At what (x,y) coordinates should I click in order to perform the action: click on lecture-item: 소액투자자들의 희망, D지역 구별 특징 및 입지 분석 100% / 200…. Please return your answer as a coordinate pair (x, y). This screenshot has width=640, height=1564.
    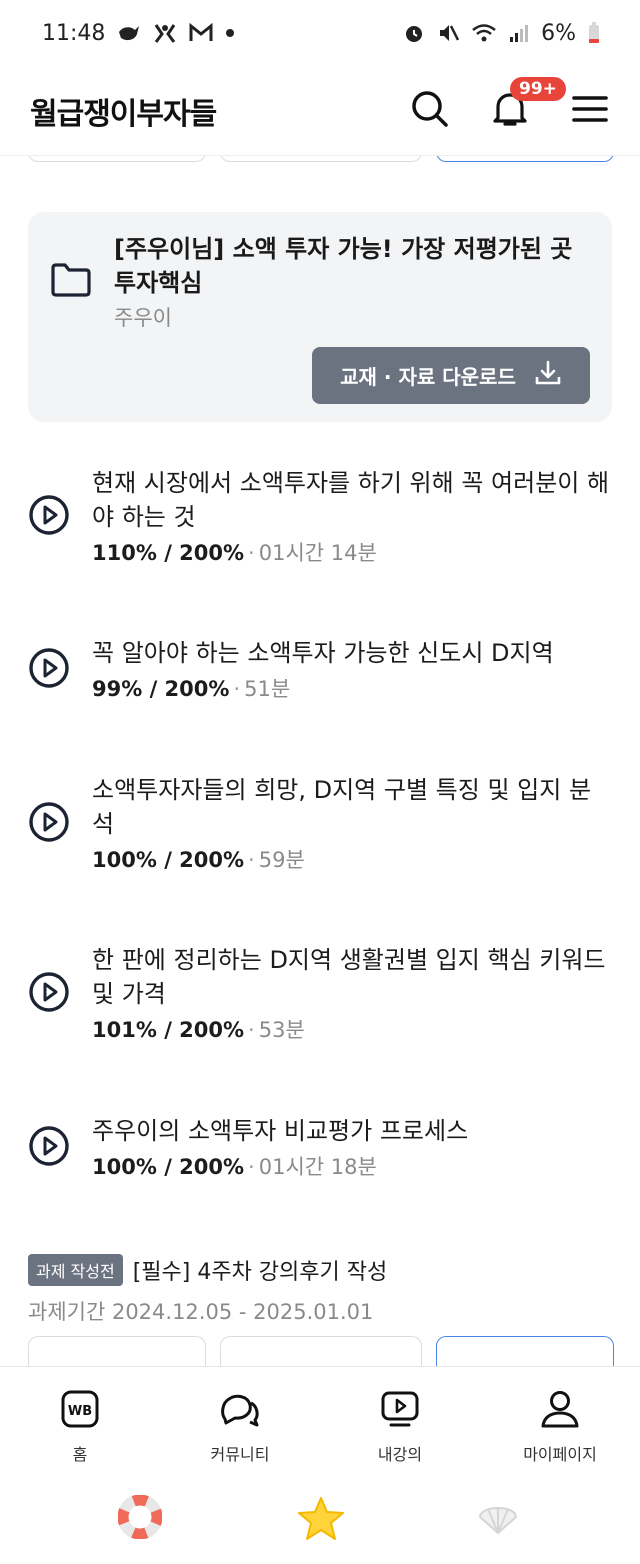
    Looking at the image, I should click on (320, 824).